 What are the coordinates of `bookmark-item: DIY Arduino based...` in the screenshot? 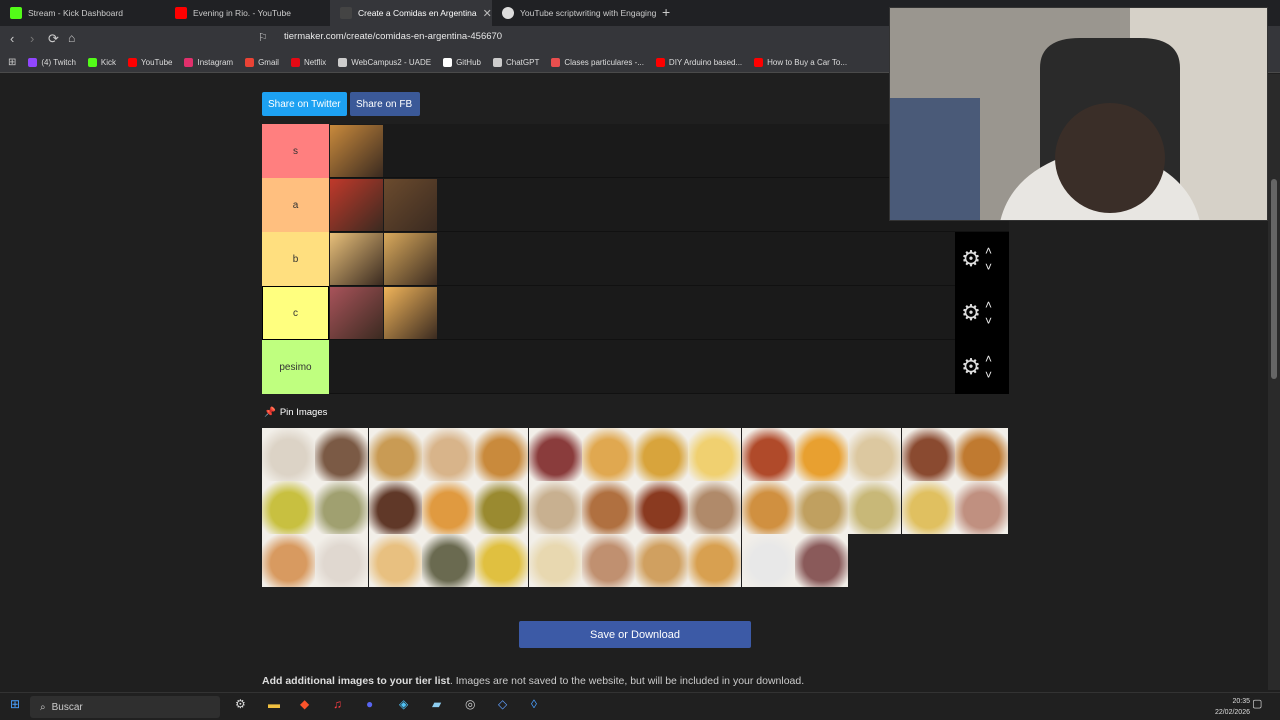 It's located at (698, 62).